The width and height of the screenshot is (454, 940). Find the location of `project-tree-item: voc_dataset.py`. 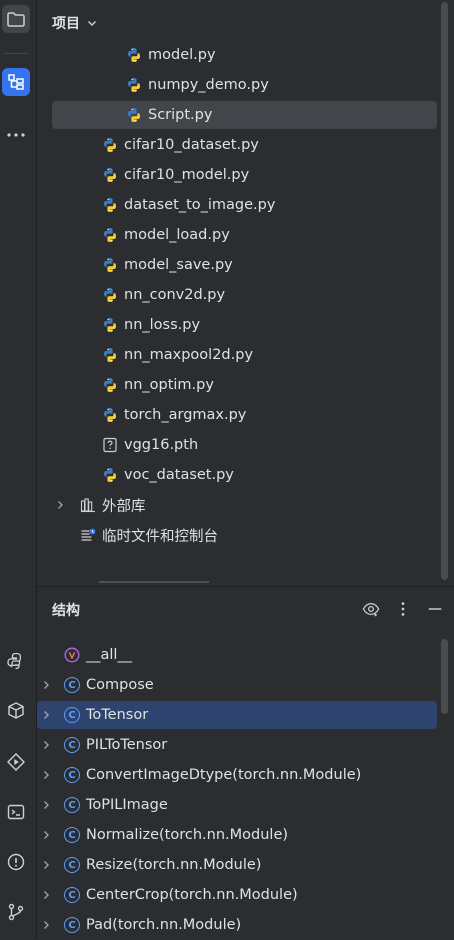

project-tree-item: voc_dataset.py is located at coordinates (244, 475).